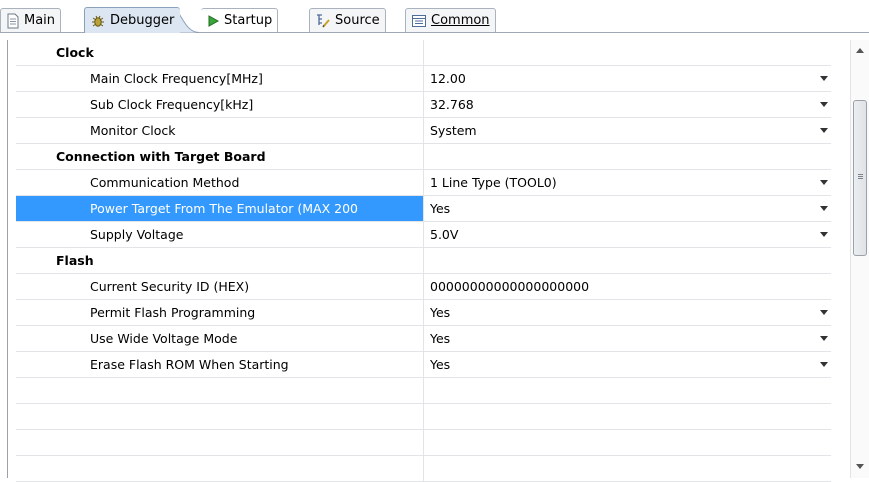 This screenshot has width=869, height=482. What do you see at coordinates (357, 20) in the screenshot?
I see `tab-label: Source` at bounding box center [357, 20].